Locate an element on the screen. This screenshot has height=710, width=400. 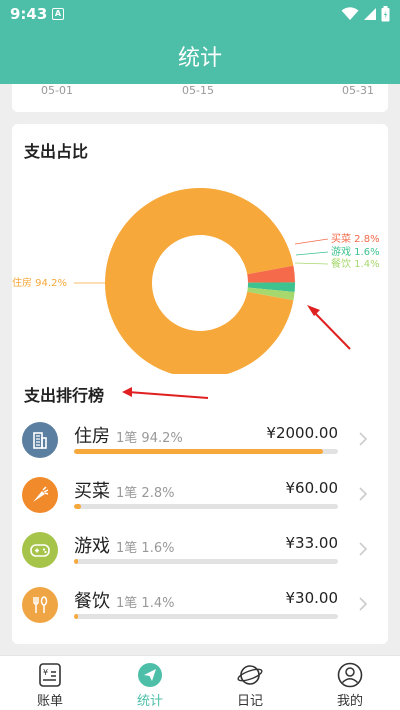
ranking-item-amount: ¥2000.00 is located at coordinates (302, 433).